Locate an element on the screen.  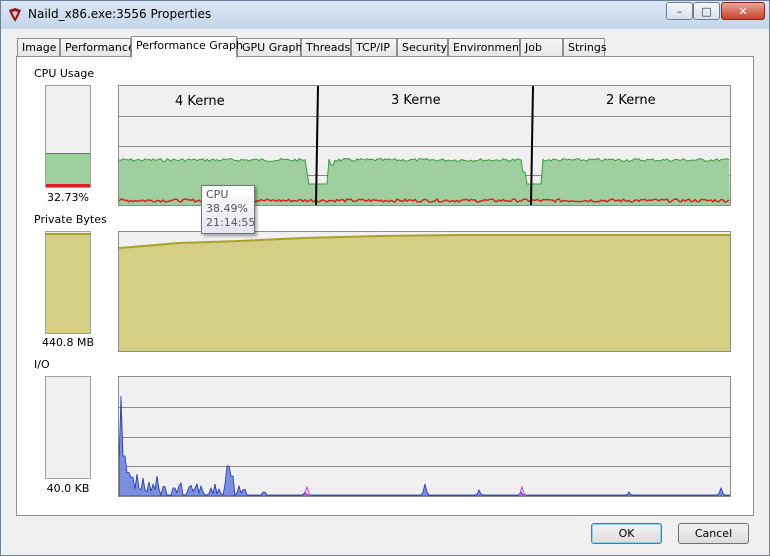
tooltip-series: CPU is located at coordinates (217, 194).